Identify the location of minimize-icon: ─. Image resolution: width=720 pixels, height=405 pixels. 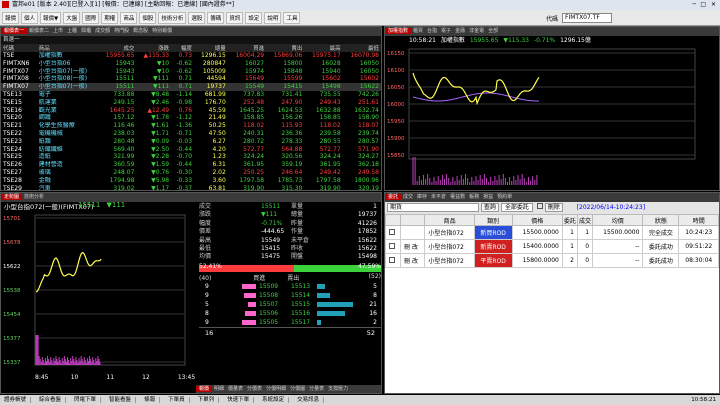
(694, 5).